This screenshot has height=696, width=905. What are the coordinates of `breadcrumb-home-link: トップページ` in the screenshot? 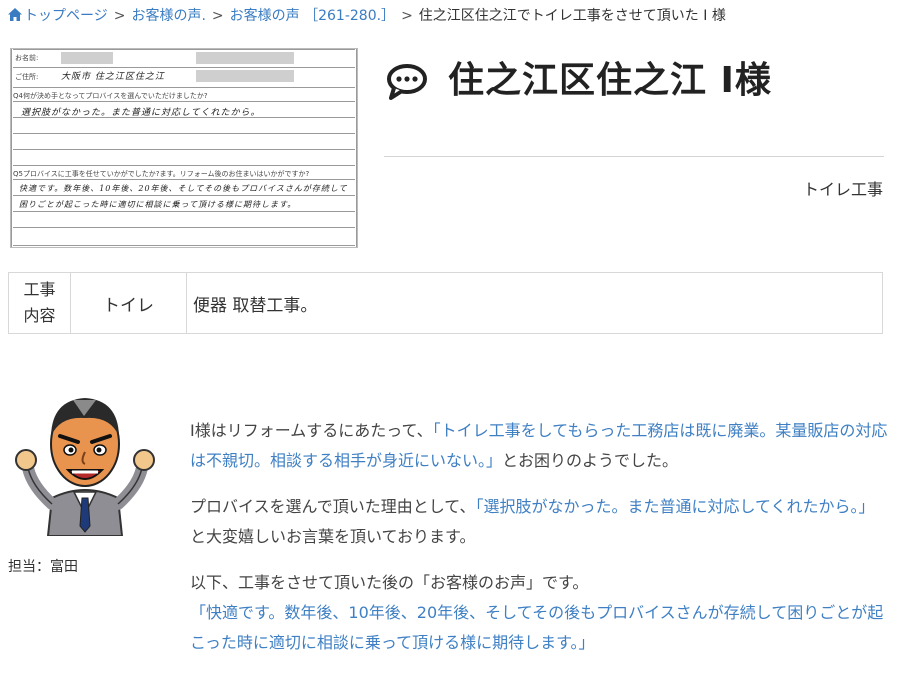 It's located at (66, 16).